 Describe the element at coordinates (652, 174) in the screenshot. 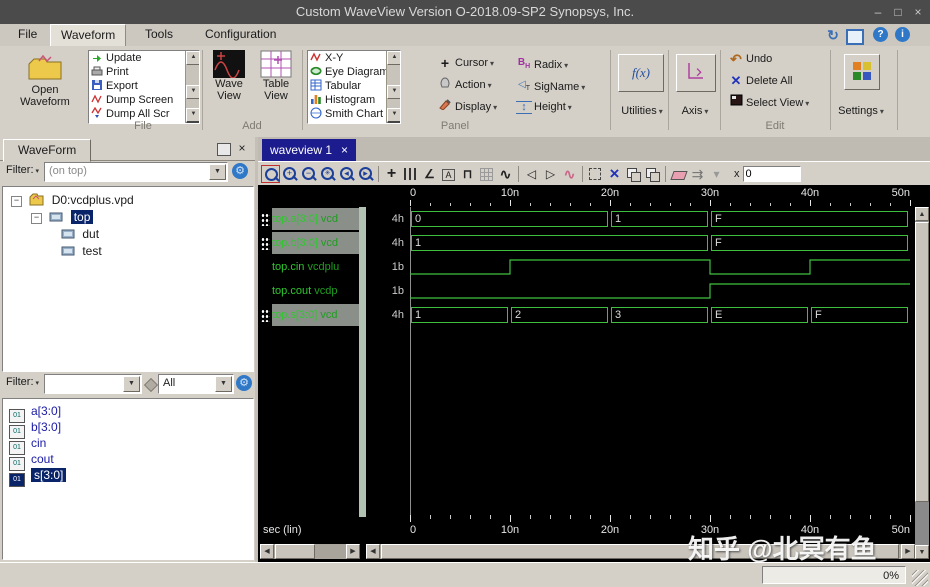

I see `copy-back-icon` at that location.